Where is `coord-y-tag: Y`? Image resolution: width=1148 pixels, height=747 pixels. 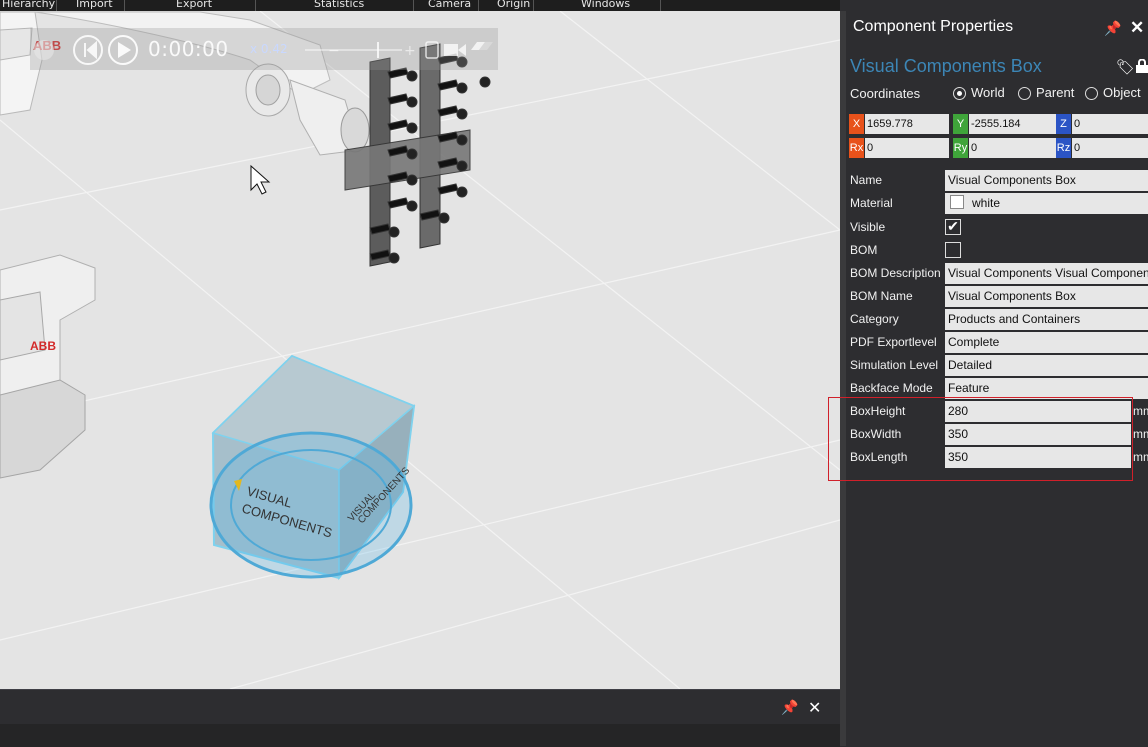
coord-y-tag: Y is located at coordinates (960, 124).